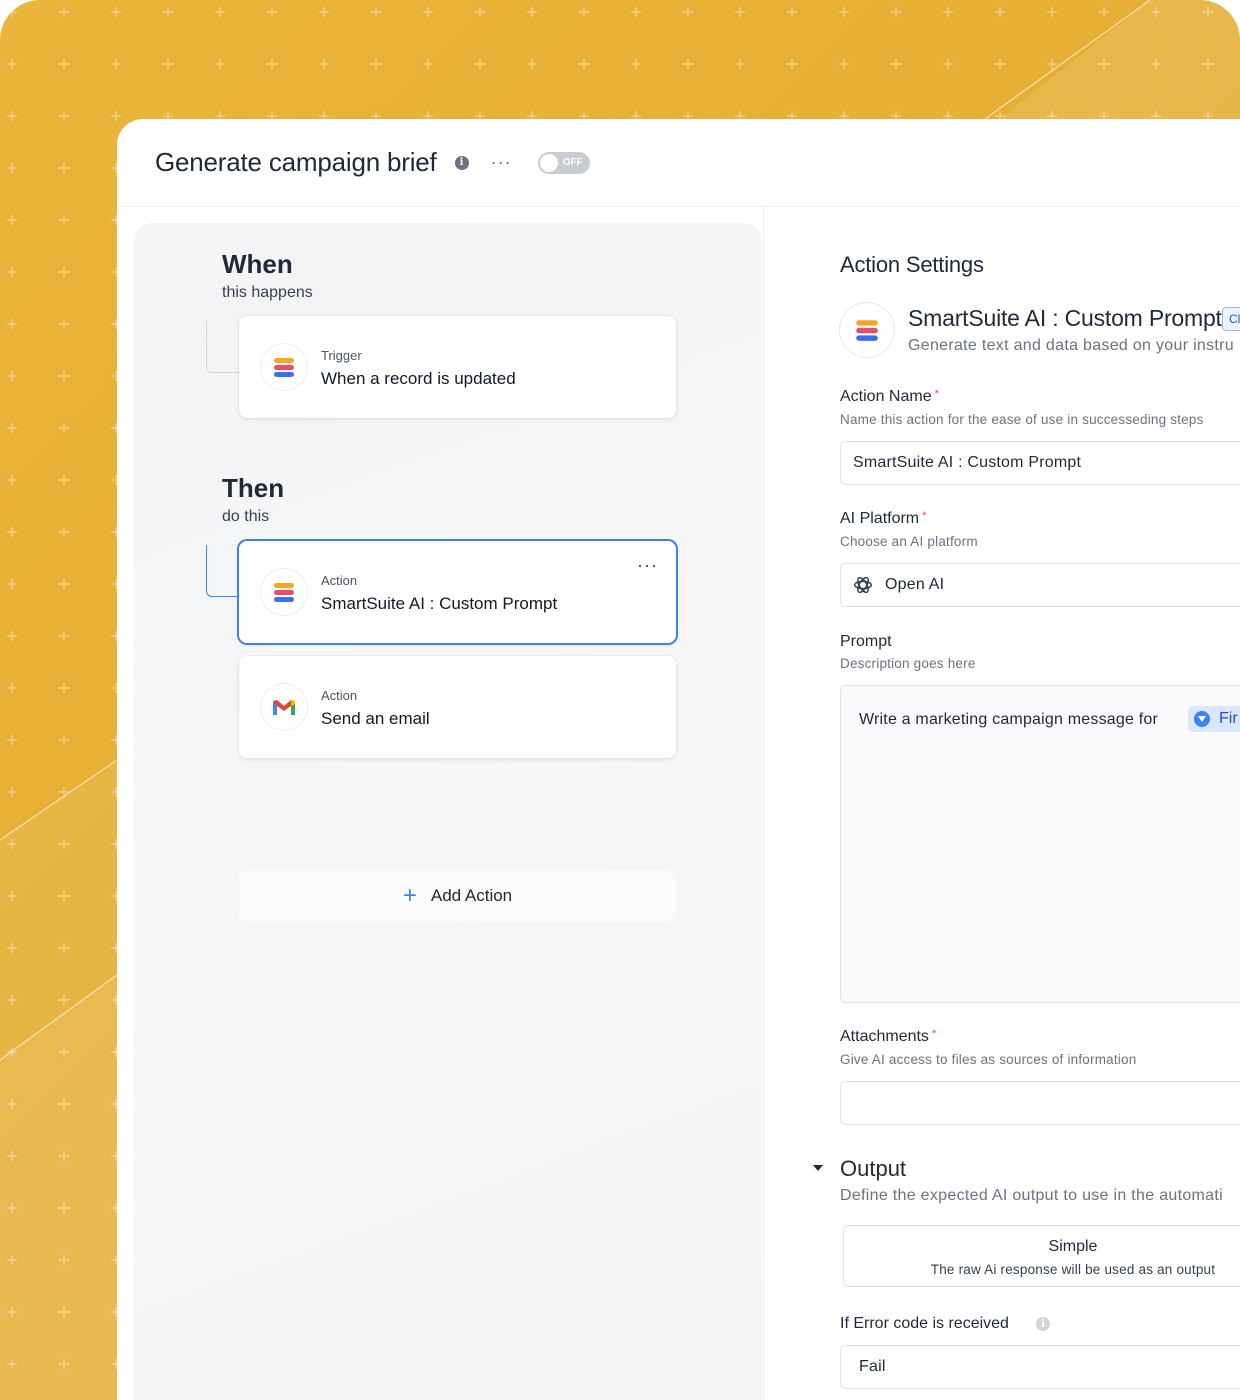  What do you see at coordinates (1214, 719) in the screenshot?
I see `prompt-field-token: Fir` at bounding box center [1214, 719].